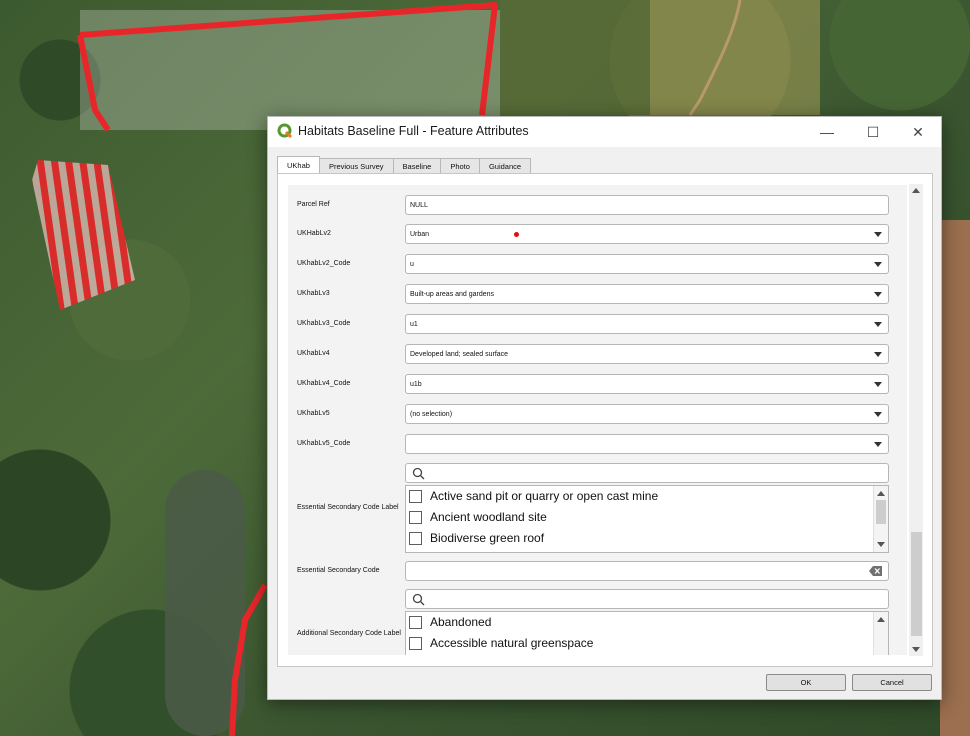 This screenshot has height=736, width=970. Describe the element at coordinates (647, 264) in the screenshot. I see `ukhablv2-code-dropdown: u` at that location.